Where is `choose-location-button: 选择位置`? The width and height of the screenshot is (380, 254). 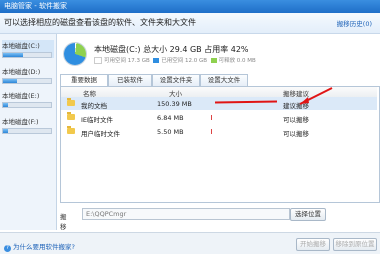 choose-location-button: 选择位置 is located at coordinates (308, 214).